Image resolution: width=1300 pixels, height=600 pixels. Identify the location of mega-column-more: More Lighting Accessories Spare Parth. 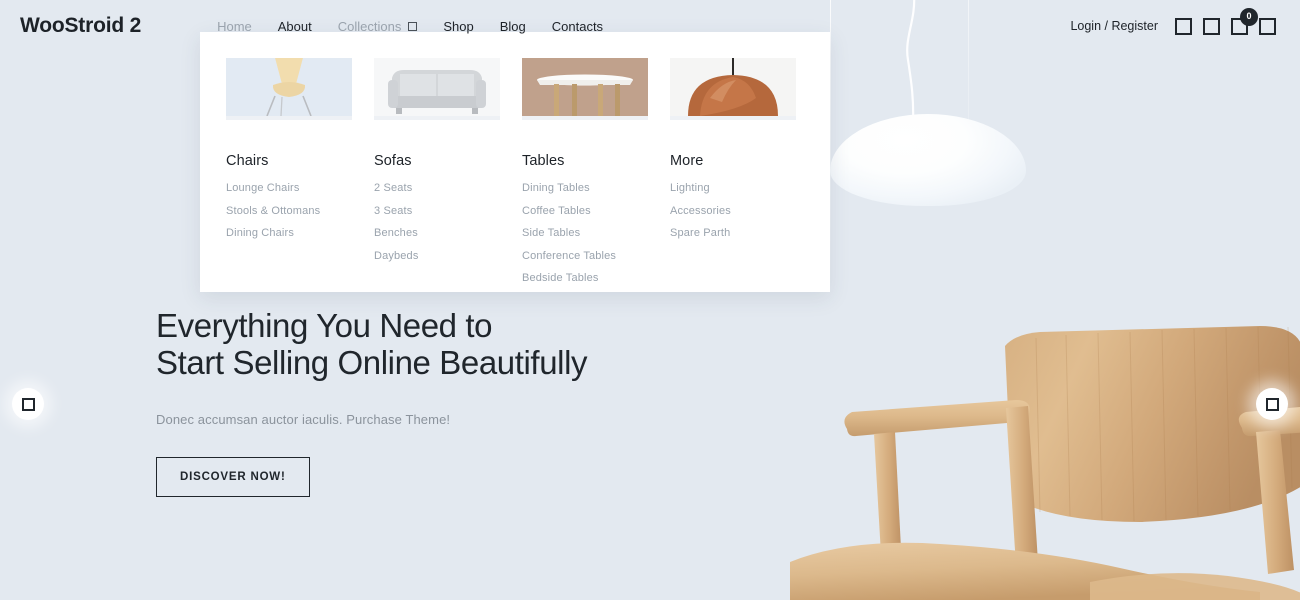
(733, 175).